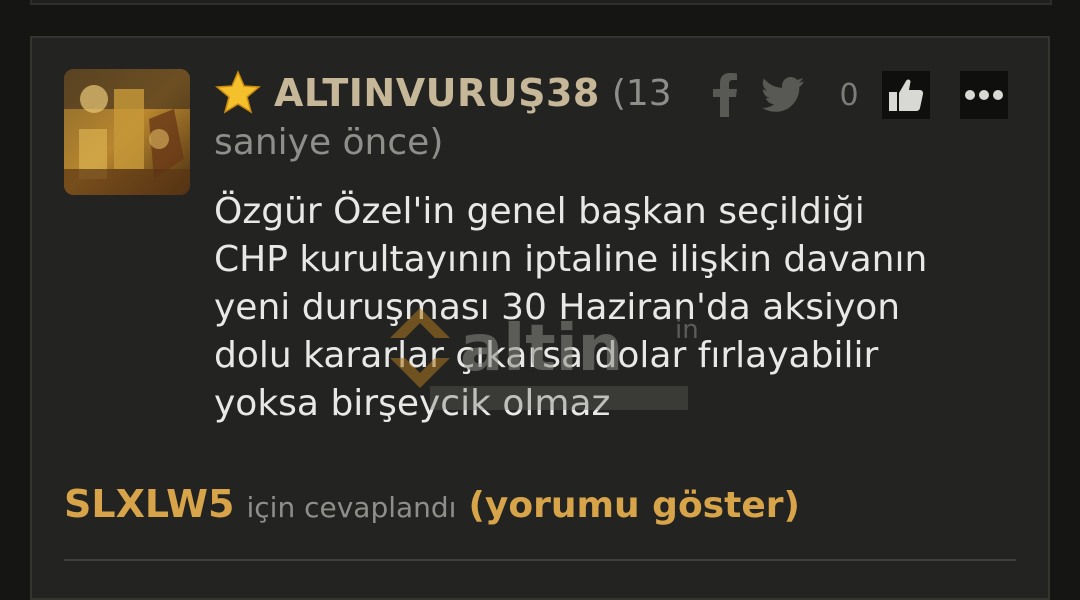  I want to click on like-button, so click(906, 95).